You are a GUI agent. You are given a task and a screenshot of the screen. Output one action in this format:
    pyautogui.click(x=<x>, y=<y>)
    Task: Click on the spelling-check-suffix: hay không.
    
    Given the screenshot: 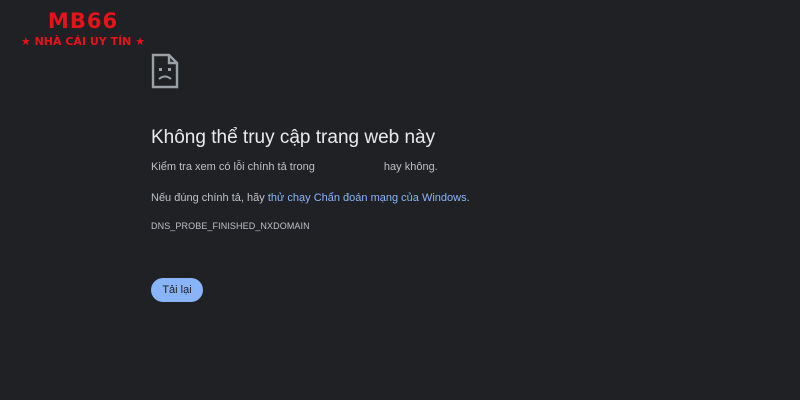 What is the action you would take?
    pyautogui.click(x=410, y=167)
    